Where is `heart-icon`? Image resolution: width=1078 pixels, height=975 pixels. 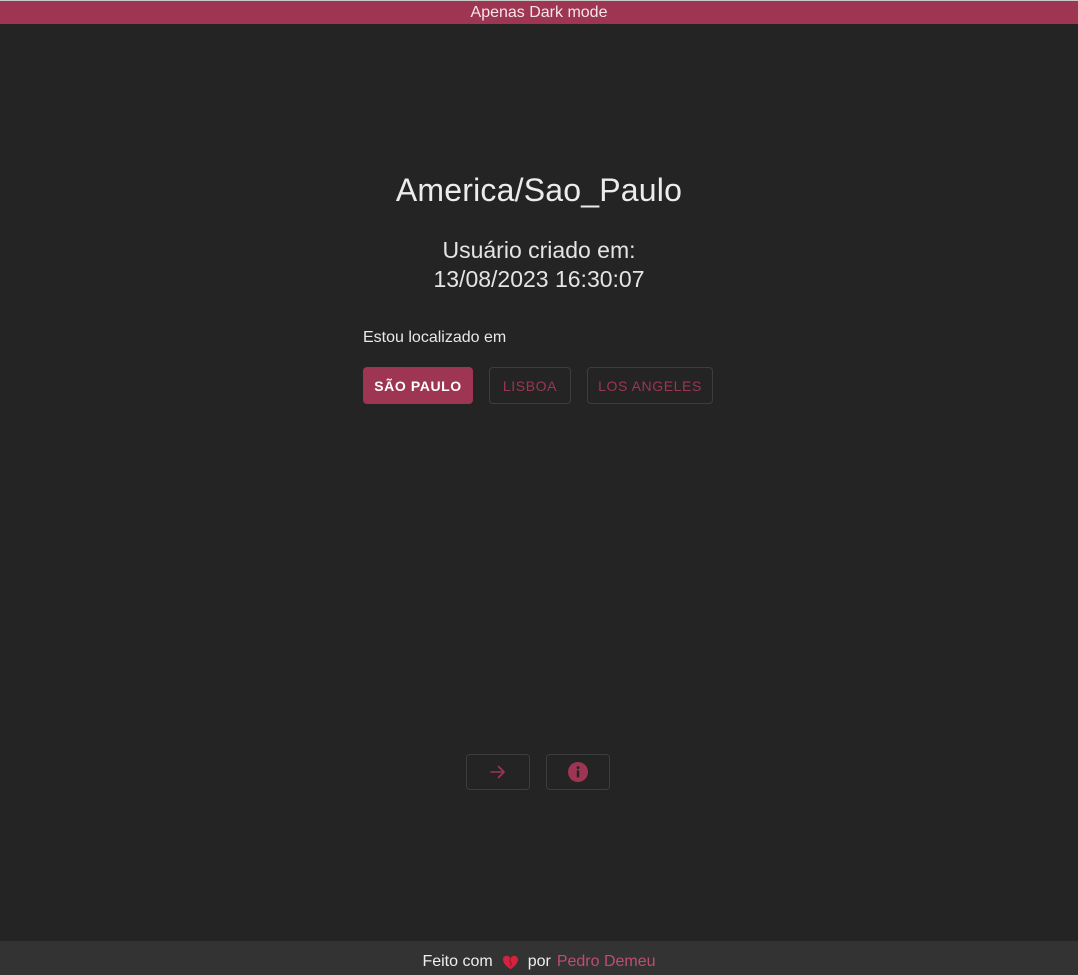
heart-icon is located at coordinates (510, 962).